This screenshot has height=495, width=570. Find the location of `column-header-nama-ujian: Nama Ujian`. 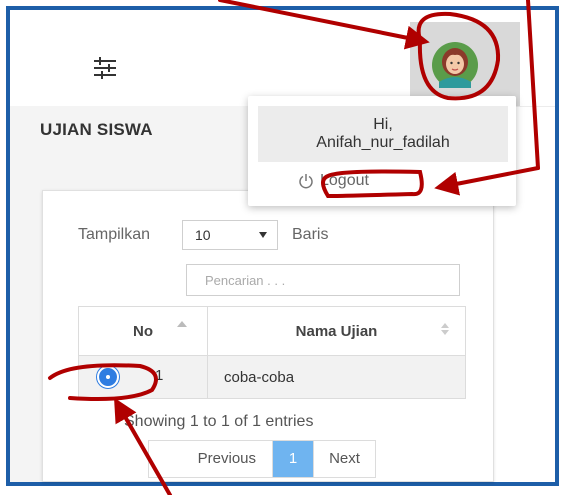

column-header-nama-ujian: Nama Ujian is located at coordinates (336, 331).